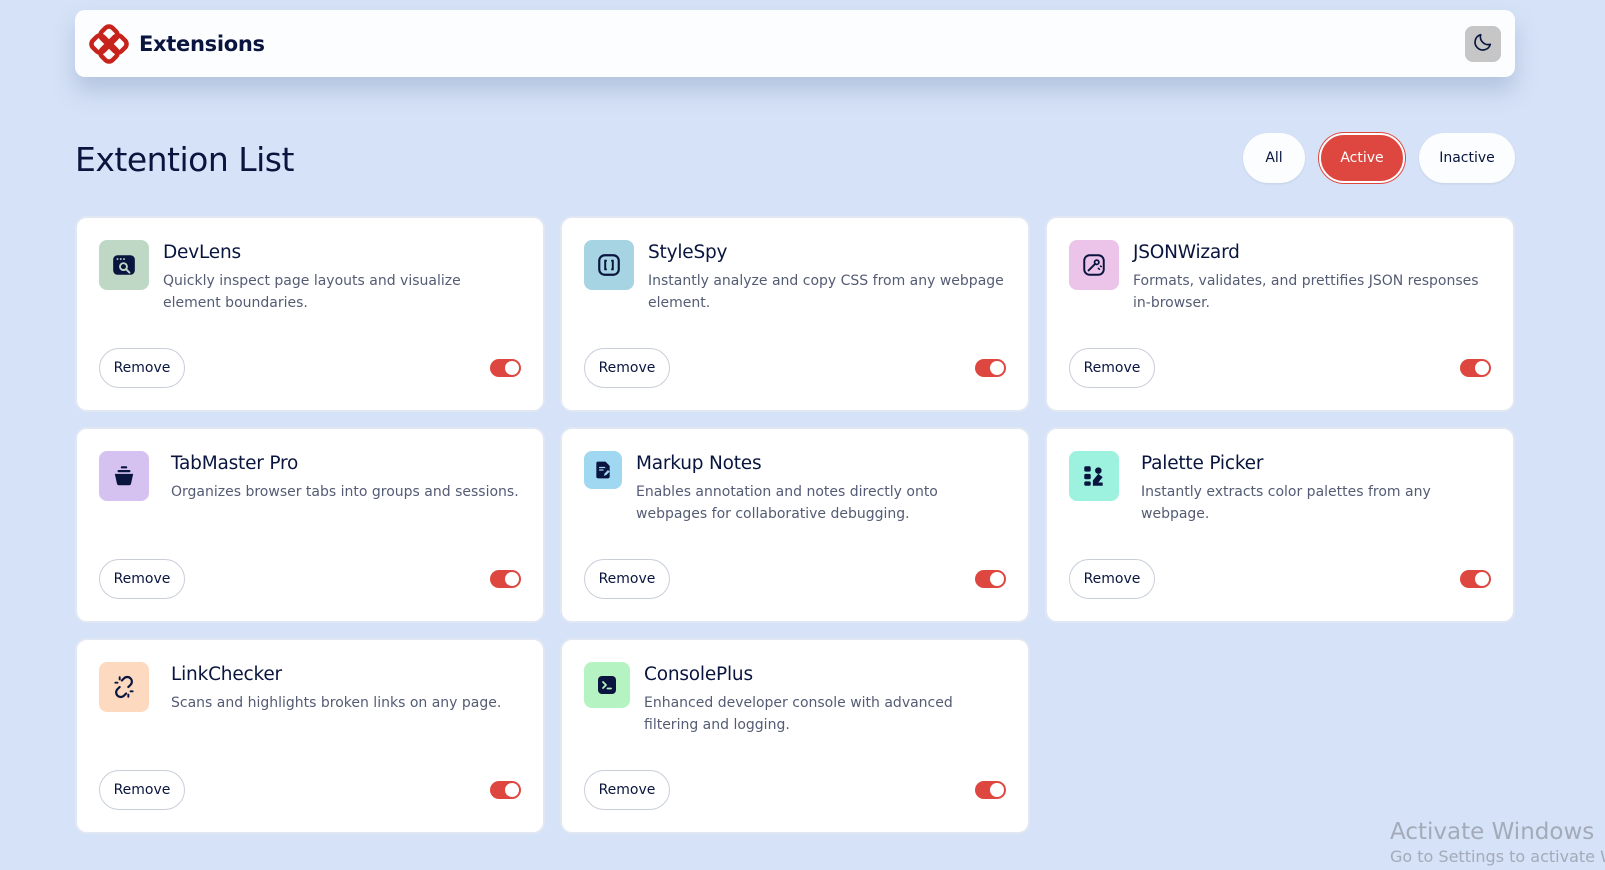 The height and width of the screenshot is (870, 1605). I want to click on page-title: Extention List, so click(184, 159).